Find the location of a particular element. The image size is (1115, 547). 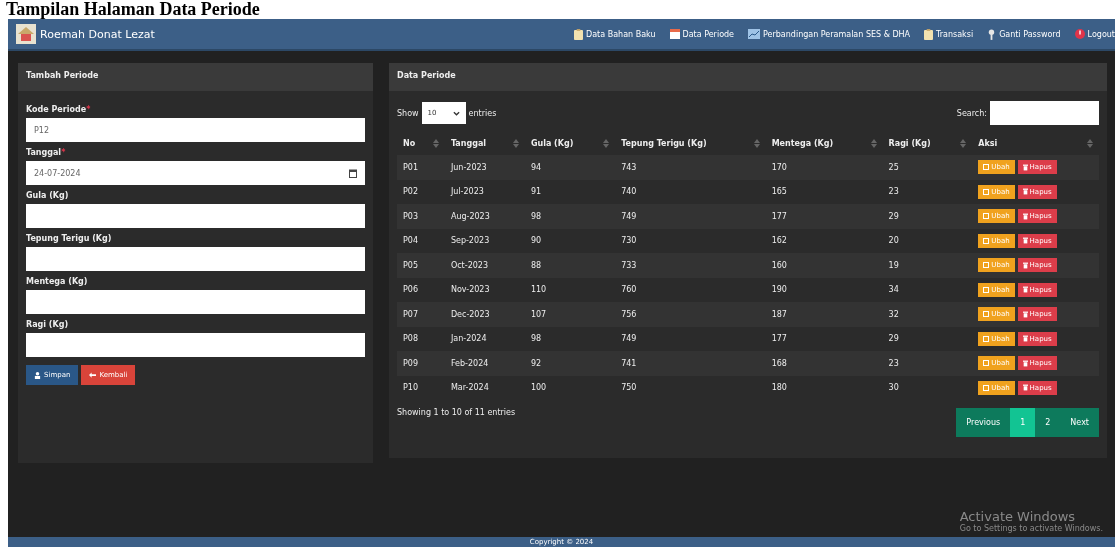

column-header: Ragi (Kg) is located at coordinates (927, 143).